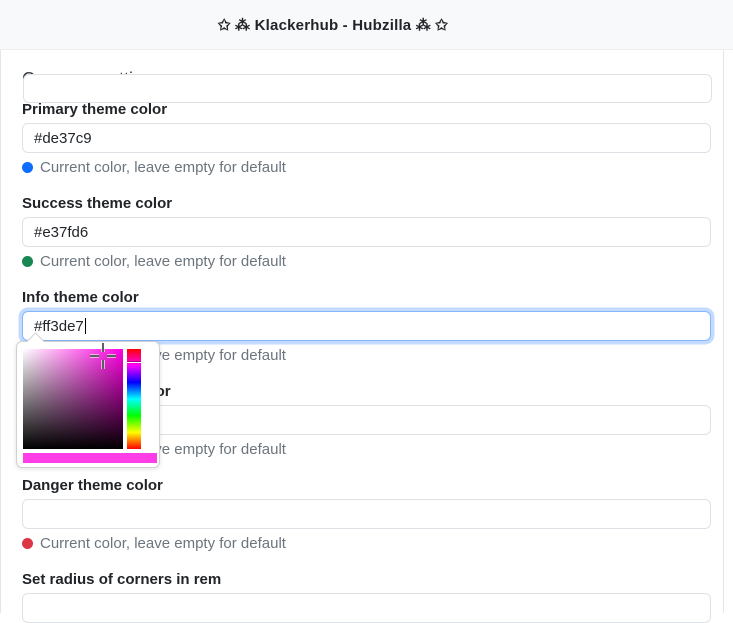 This screenshot has width=733, height=623. I want to click on success-color-input, so click(366, 232).